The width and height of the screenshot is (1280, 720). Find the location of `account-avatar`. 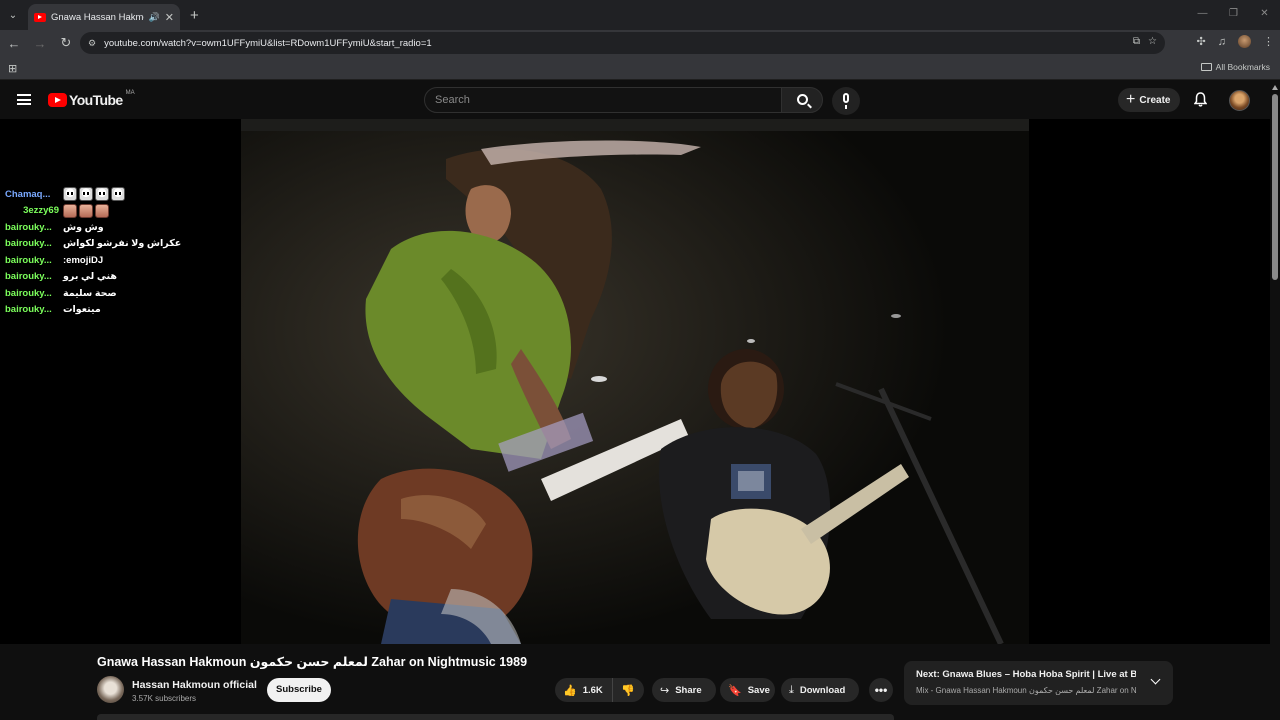

account-avatar is located at coordinates (1239, 100).